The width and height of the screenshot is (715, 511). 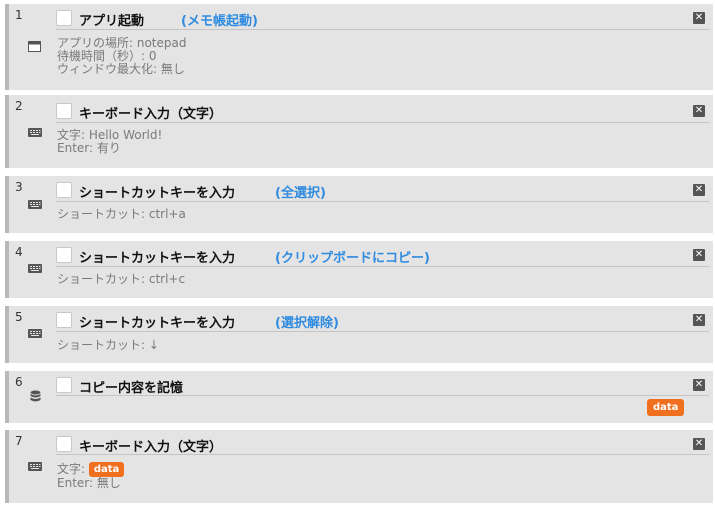 I want to click on param-label: 文字:, so click(x=71, y=469).